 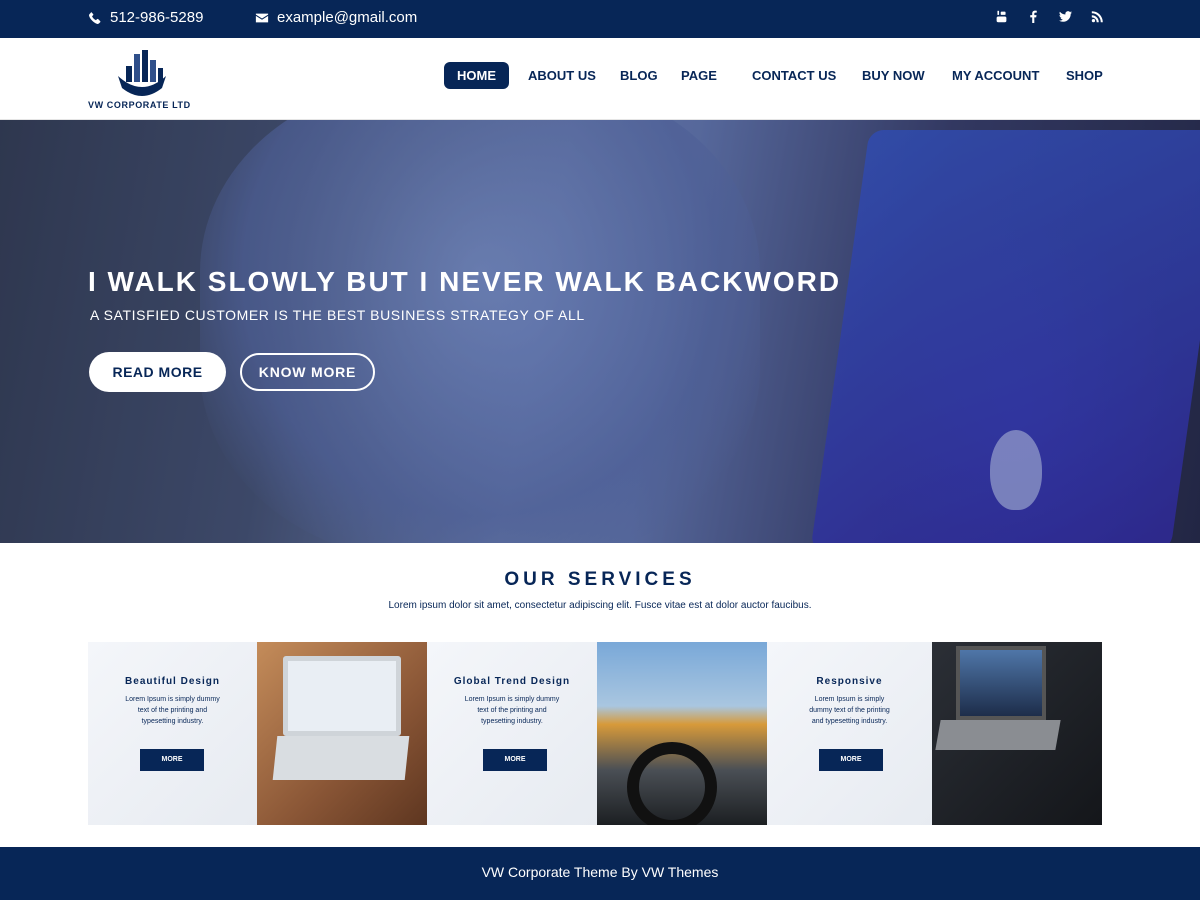 I want to click on nav-contact-us: CONTACT US, so click(x=794, y=75).